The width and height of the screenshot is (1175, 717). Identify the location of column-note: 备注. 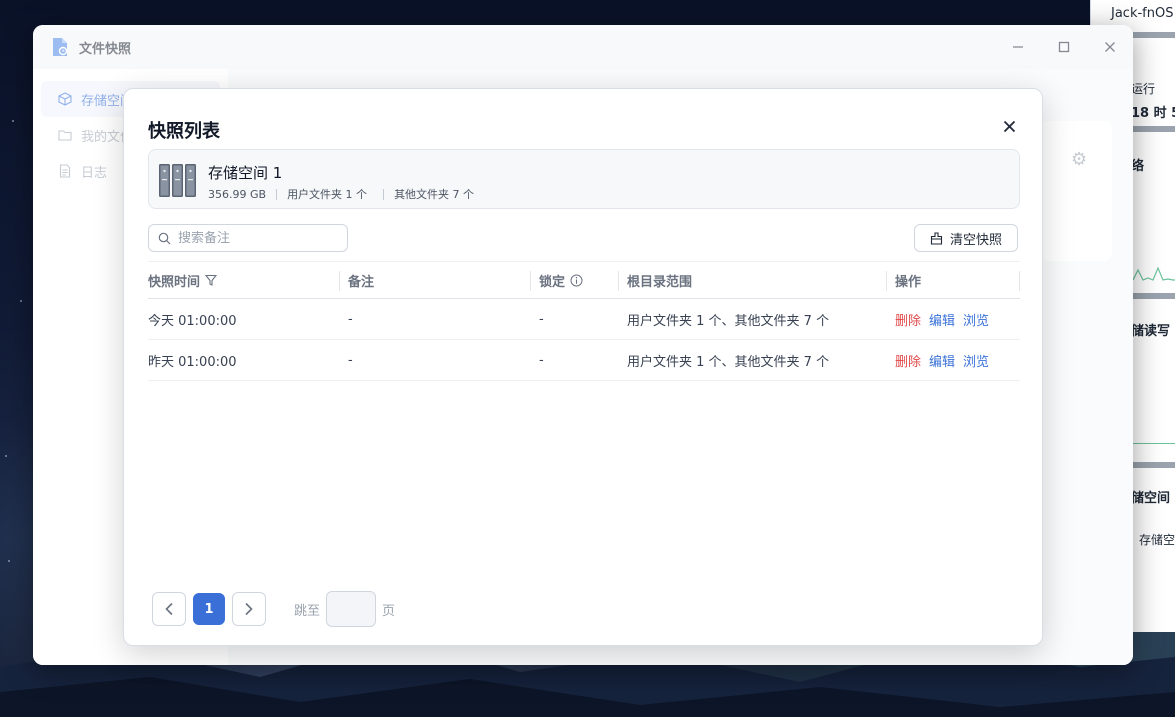
(435, 280).